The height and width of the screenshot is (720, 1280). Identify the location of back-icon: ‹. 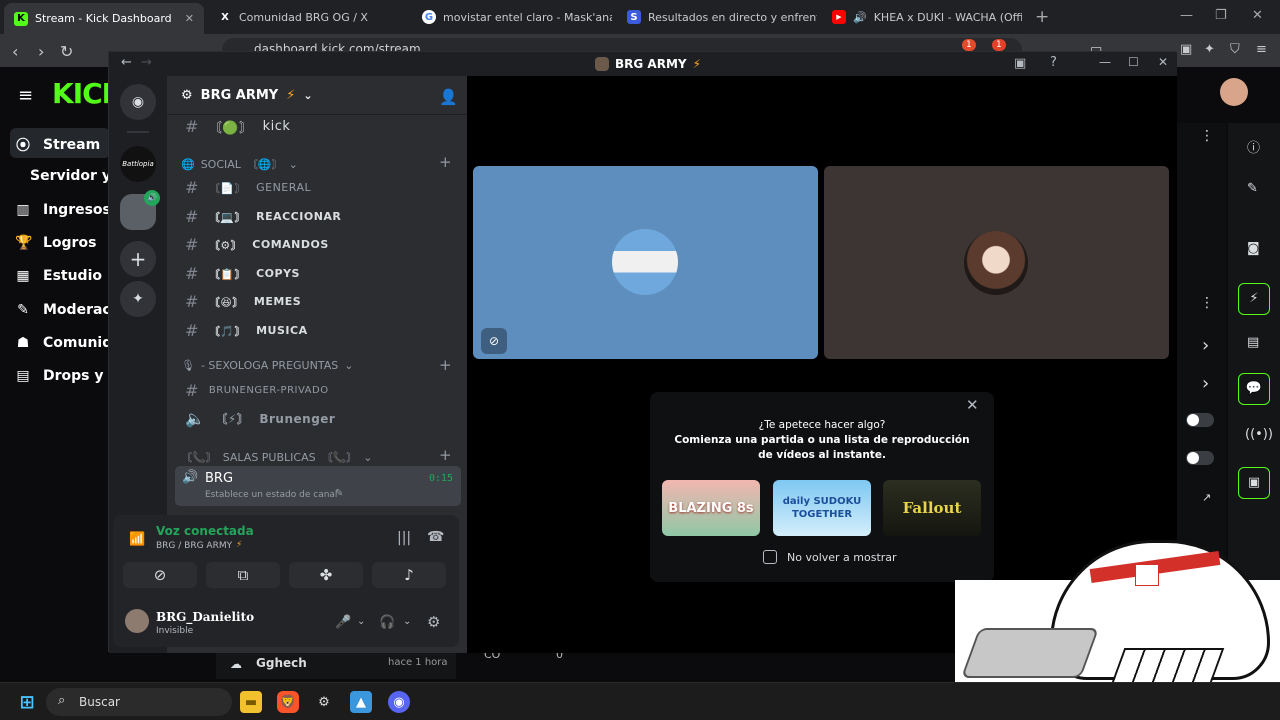
(15, 51).